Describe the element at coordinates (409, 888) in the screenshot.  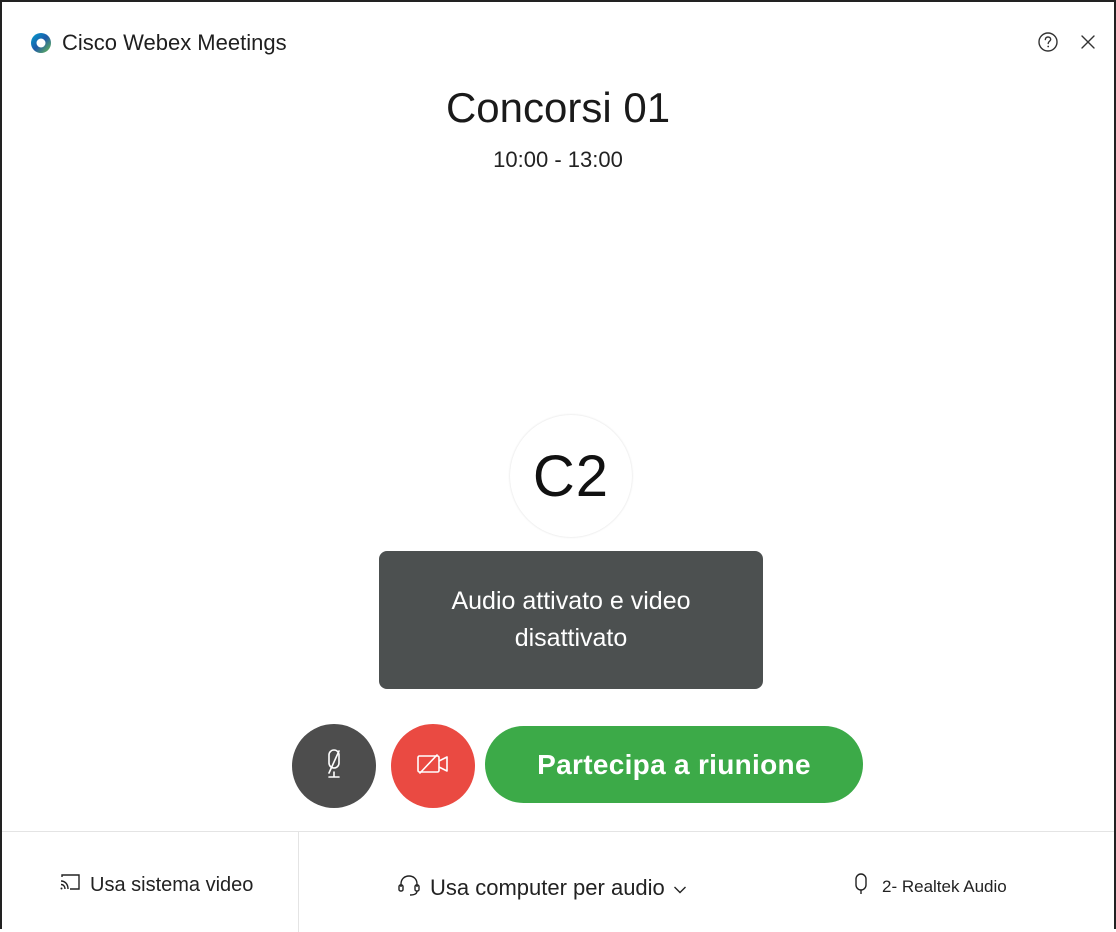
I see `headset-icon` at that location.